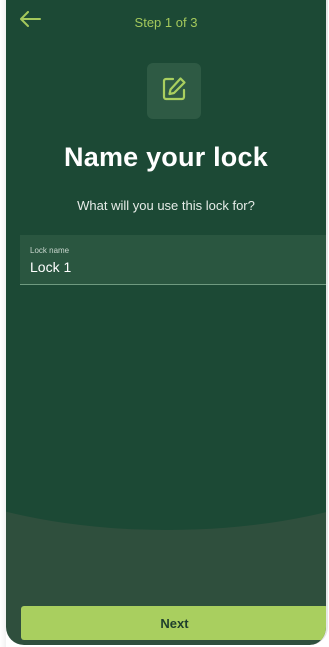  I want to click on lock-name-label: Lock name, so click(50, 250).